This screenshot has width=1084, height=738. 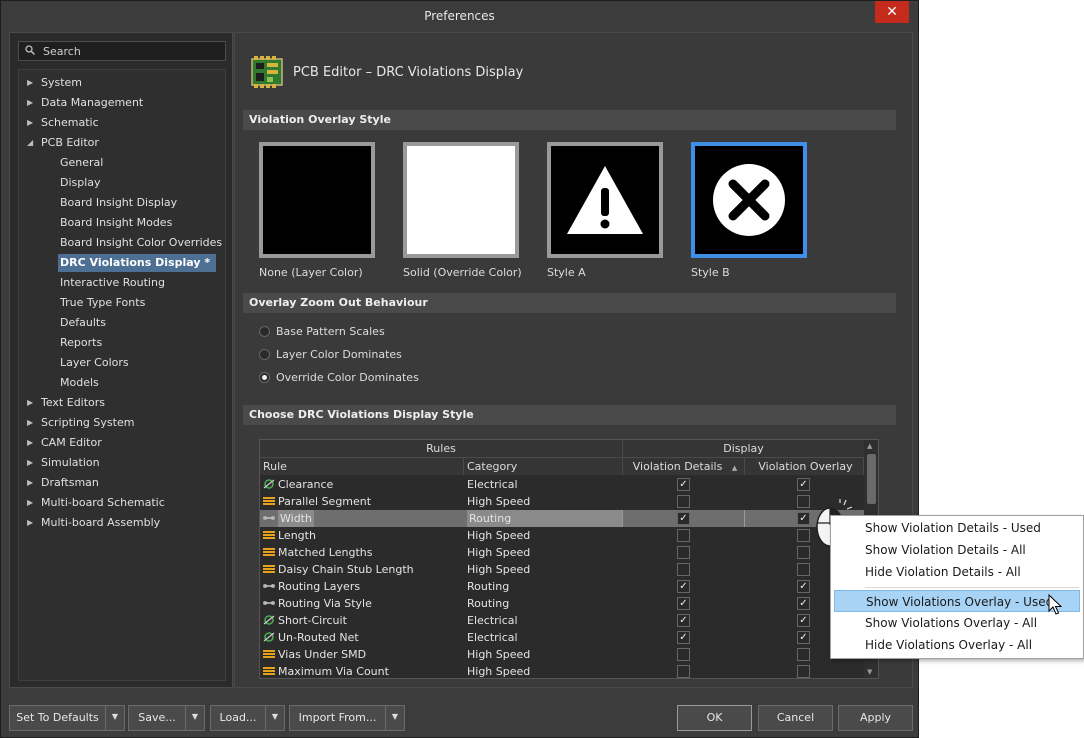 I want to click on table-row: Daisy Chain Stub Length High Speed, so click(x=562, y=569).